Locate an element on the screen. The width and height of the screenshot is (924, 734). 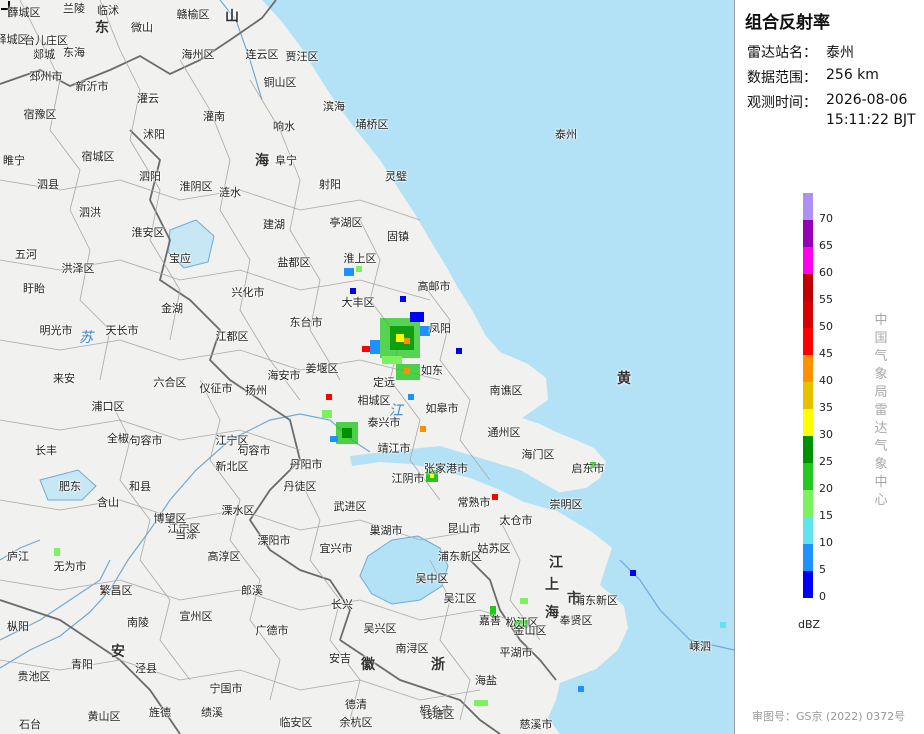
place-label: 淮安区 is located at coordinates (148, 232).